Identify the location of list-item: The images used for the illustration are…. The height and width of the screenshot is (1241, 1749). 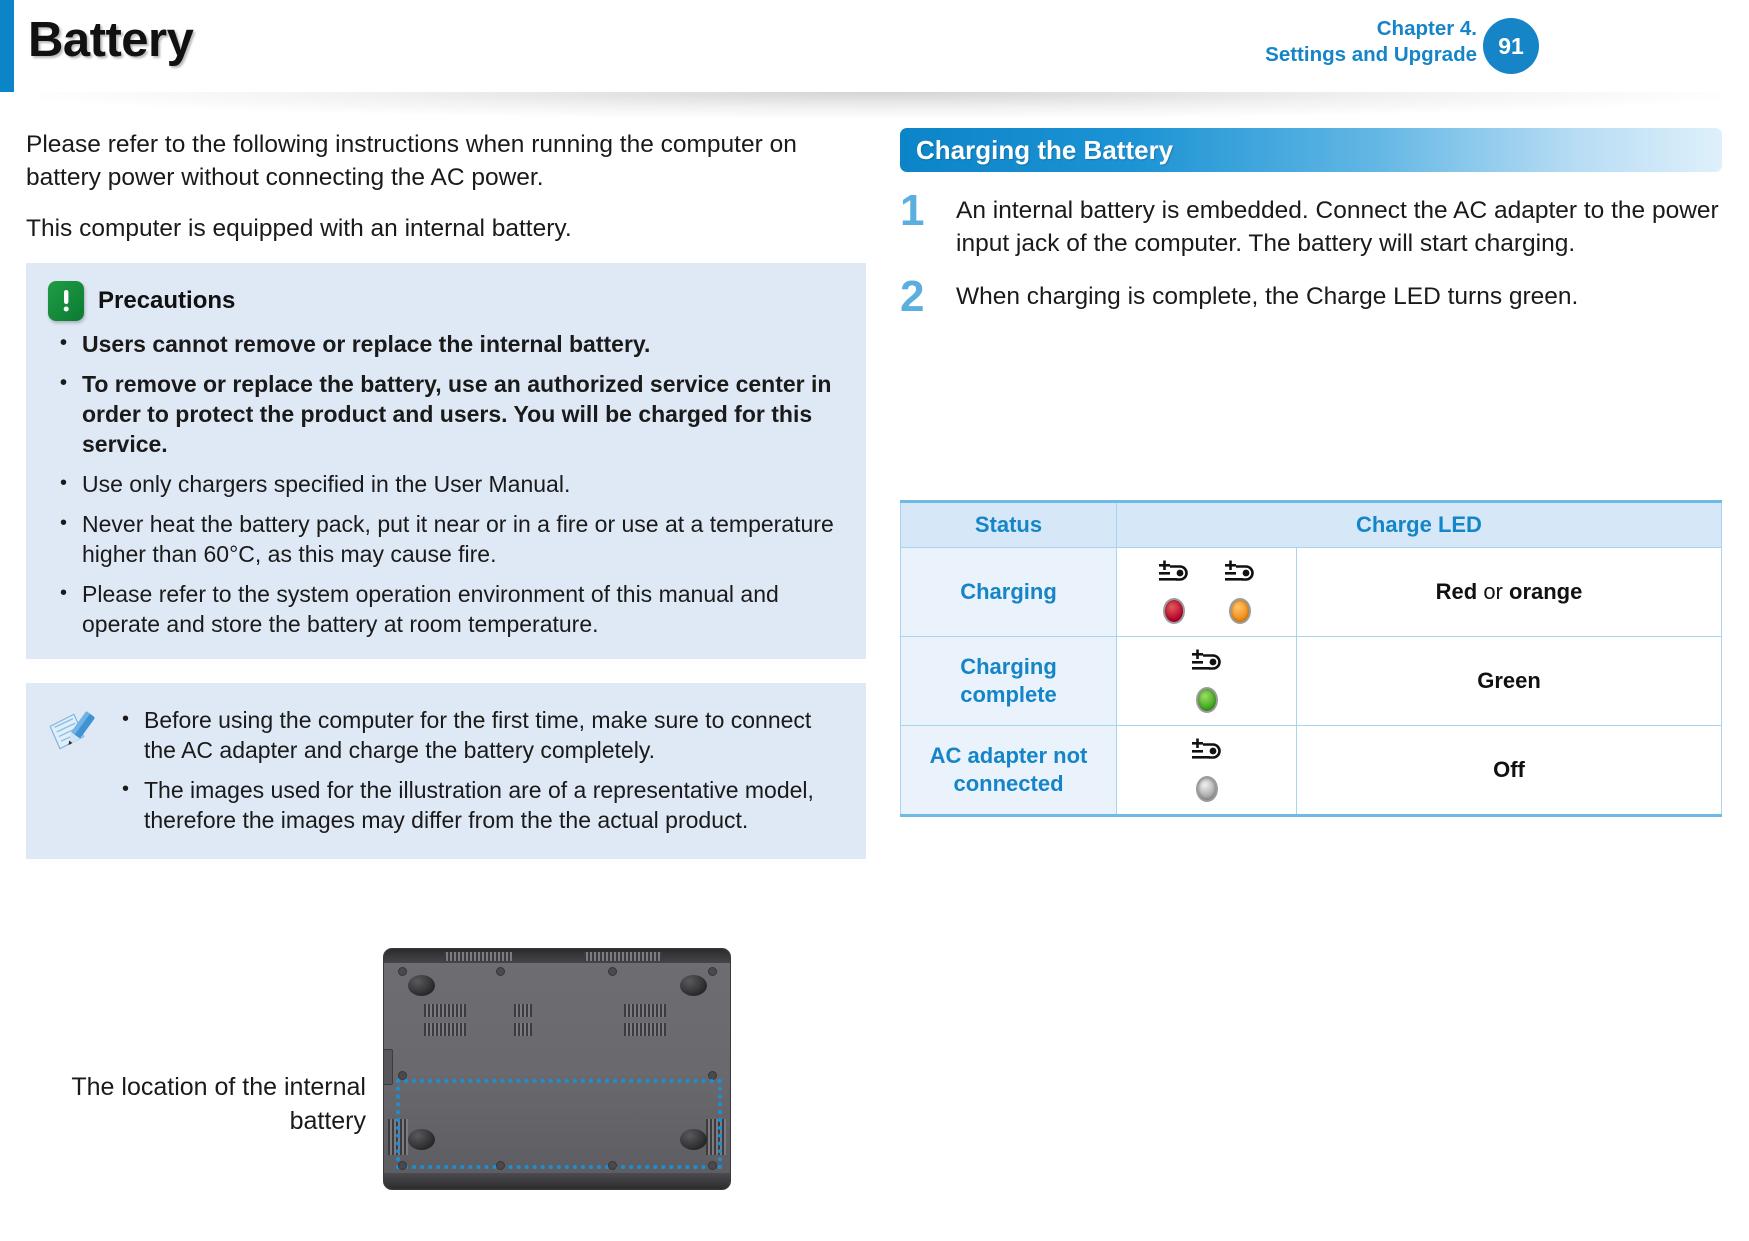
(477, 804).